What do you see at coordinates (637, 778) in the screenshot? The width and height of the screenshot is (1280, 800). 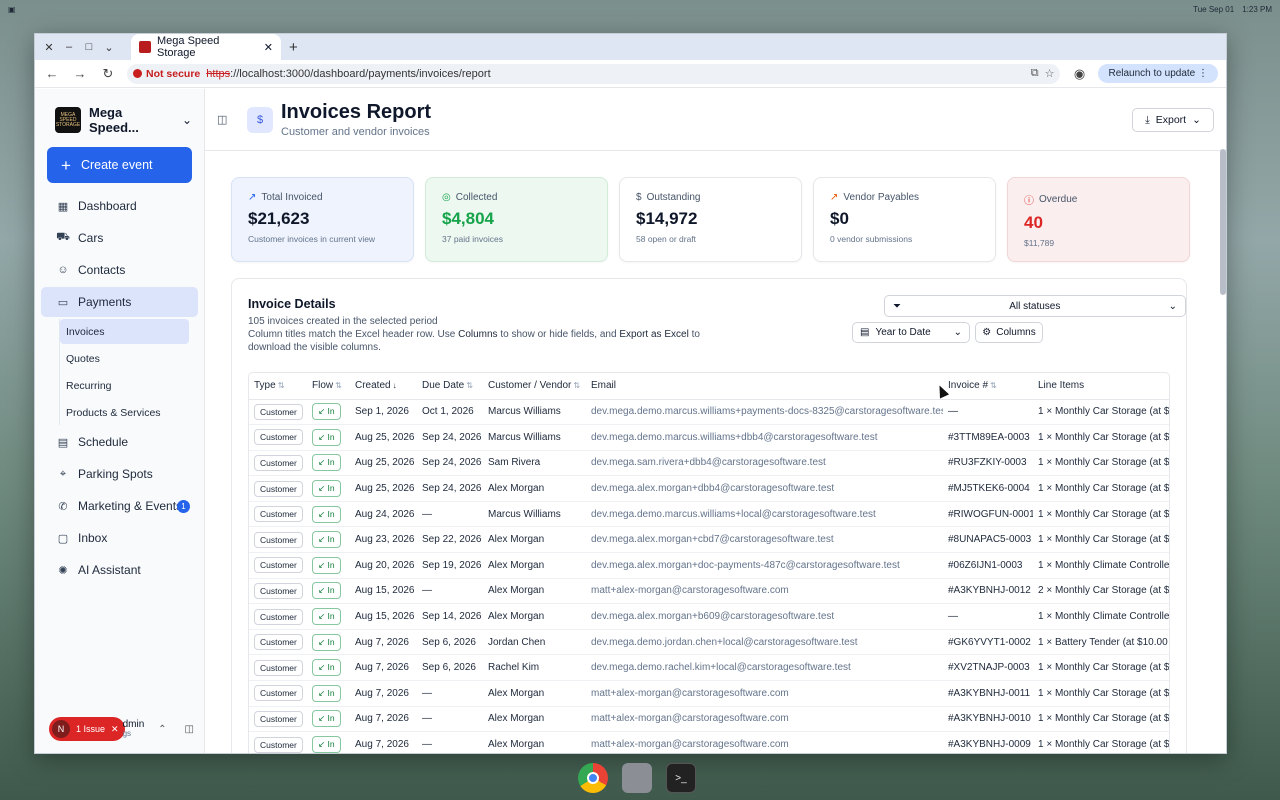 I see `files-app-icon` at bounding box center [637, 778].